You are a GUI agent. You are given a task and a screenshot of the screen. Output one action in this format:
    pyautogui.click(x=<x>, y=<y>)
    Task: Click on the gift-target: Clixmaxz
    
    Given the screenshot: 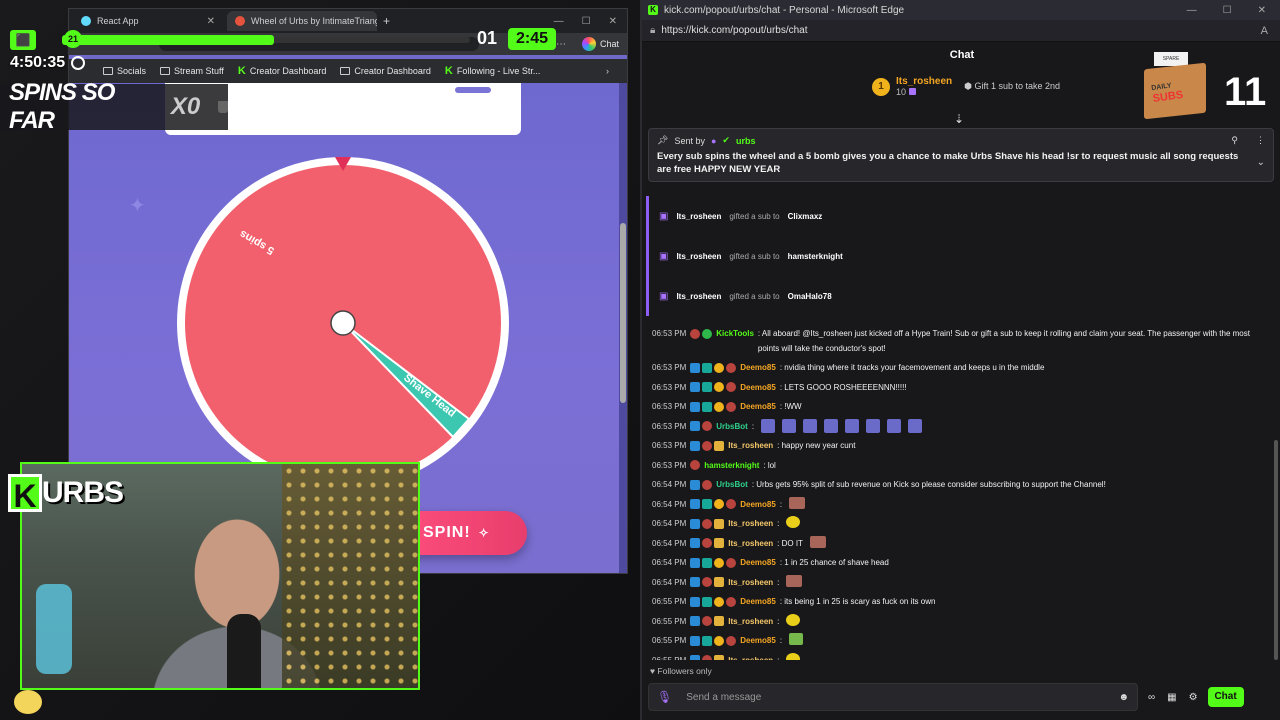 What is the action you would take?
    pyautogui.click(x=805, y=216)
    